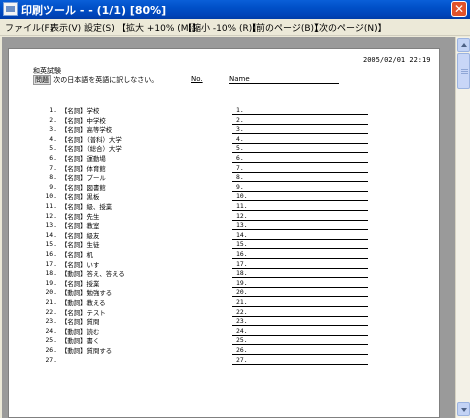 Image resolution: width=470 pixels, height=418 pixels. What do you see at coordinates (284, 83) in the screenshot?
I see `name-underline` at bounding box center [284, 83].